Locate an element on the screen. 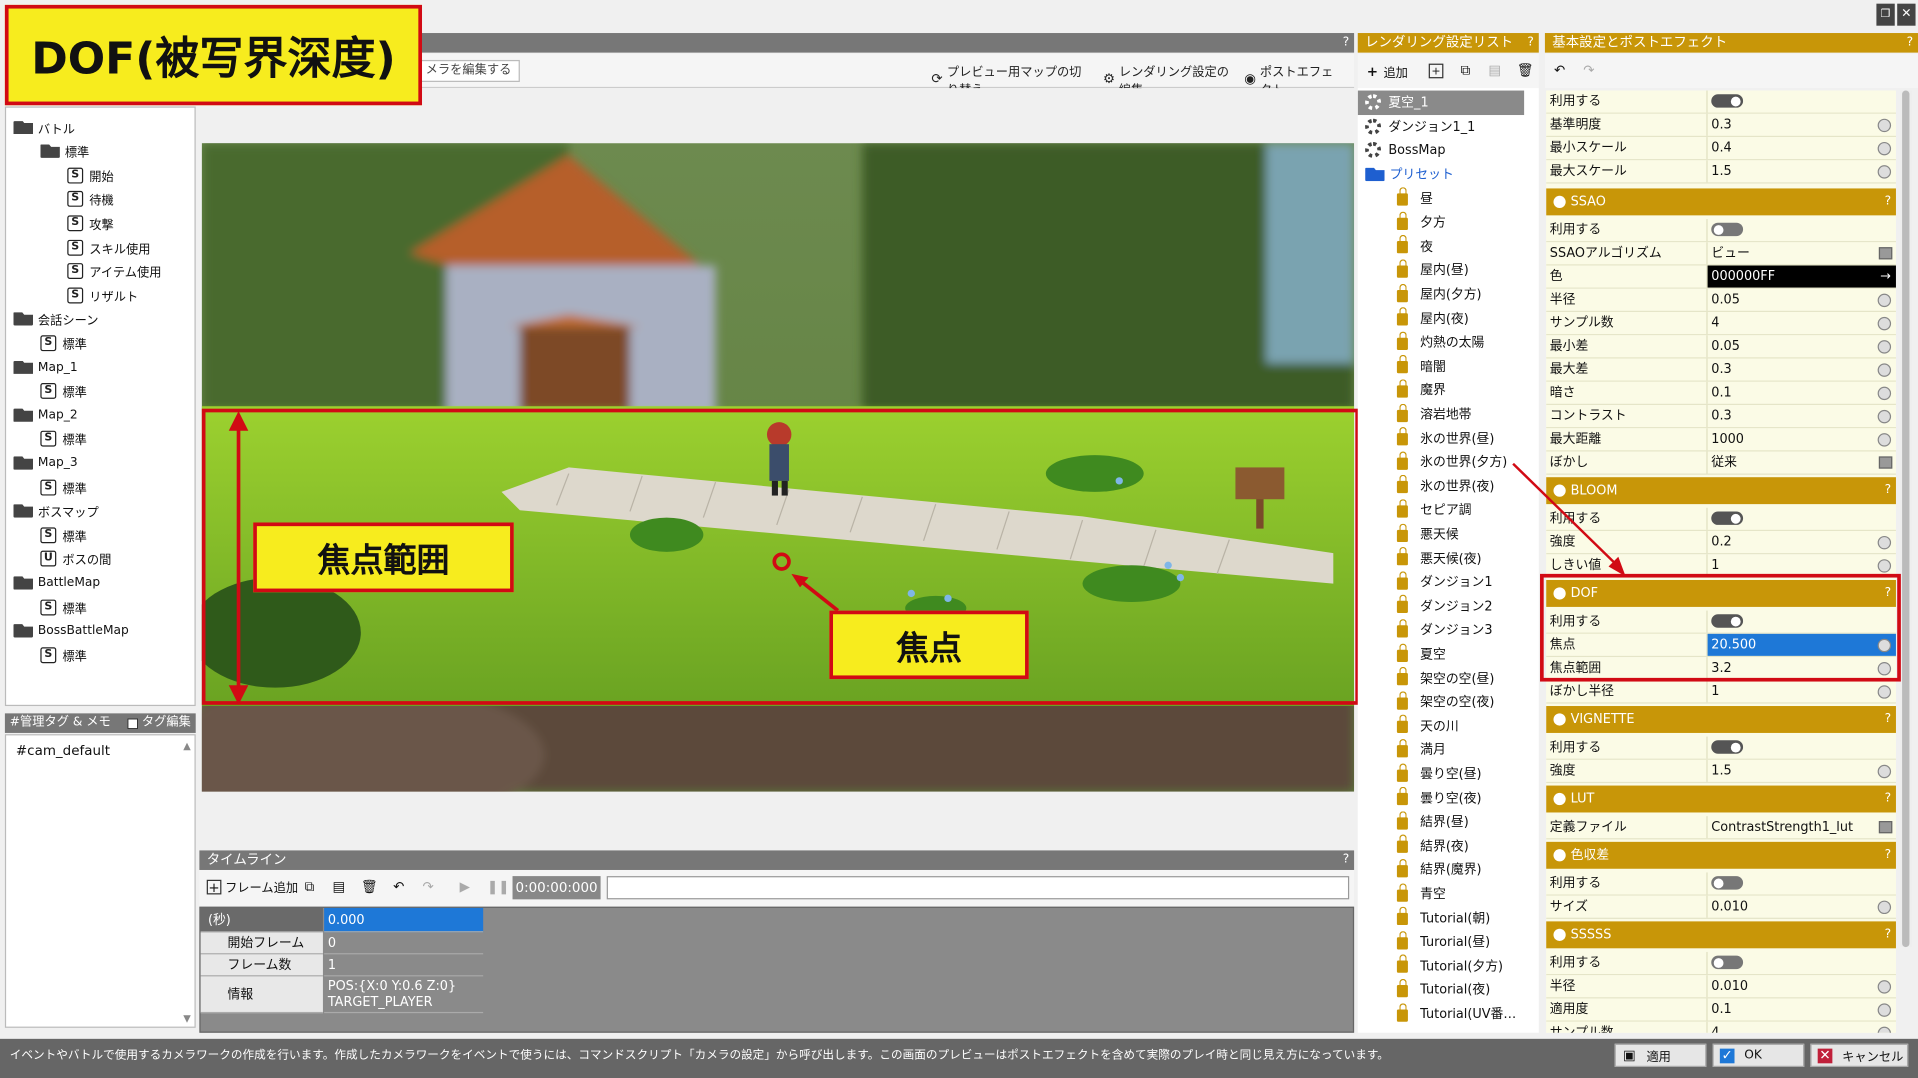 The image size is (1918, 1078). tree-item: BossBattleMap is located at coordinates (71, 631).